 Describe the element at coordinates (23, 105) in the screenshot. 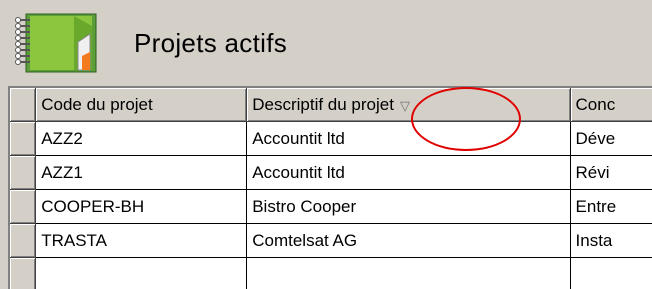

I see `row-selector-header` at that location.